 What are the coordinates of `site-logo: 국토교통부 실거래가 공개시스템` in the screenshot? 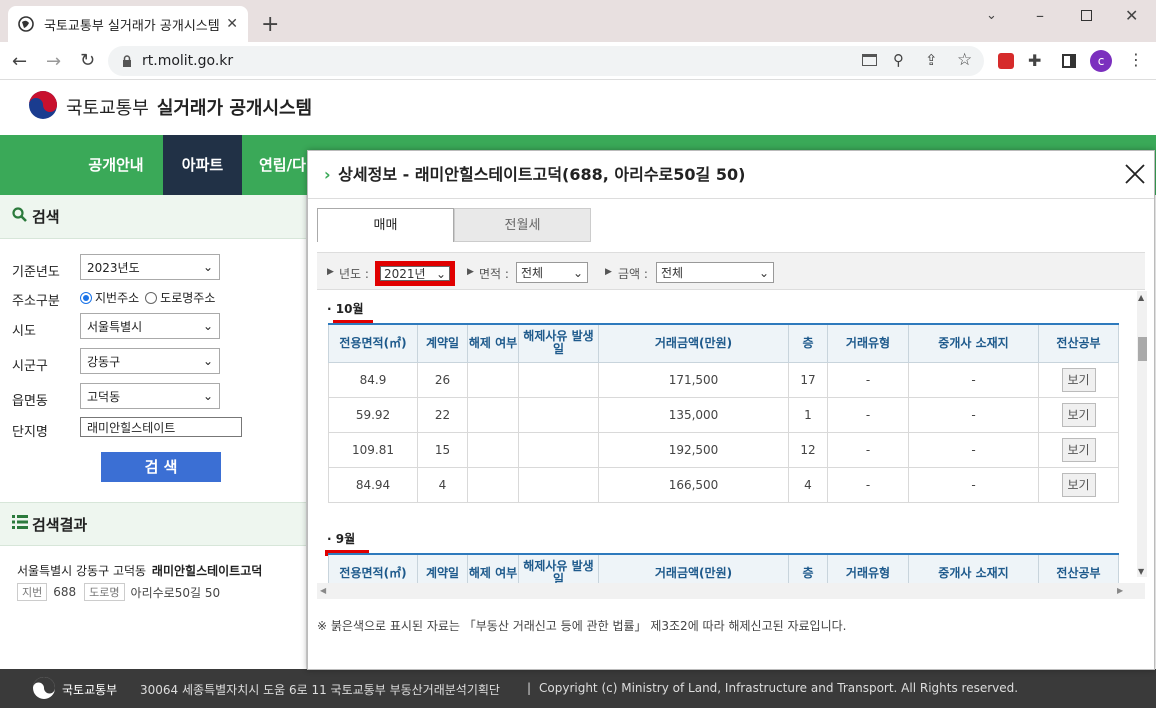 It's located at (170, 107).